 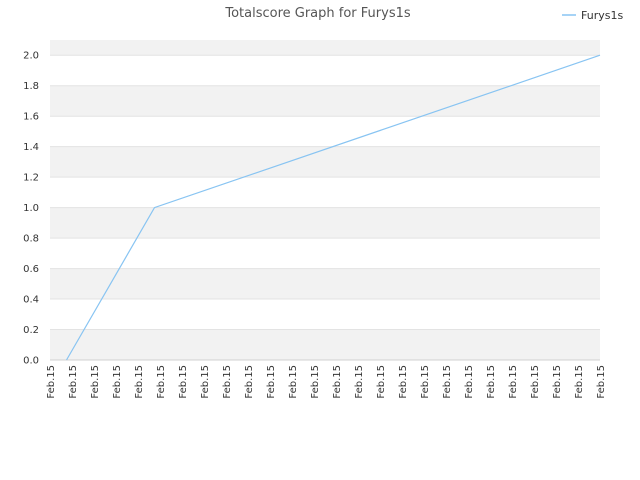 What do you see at coordinates (31, 86) in the screenshot?
I see `y-tick-label: 1.8` at bounding box center [31, 86].